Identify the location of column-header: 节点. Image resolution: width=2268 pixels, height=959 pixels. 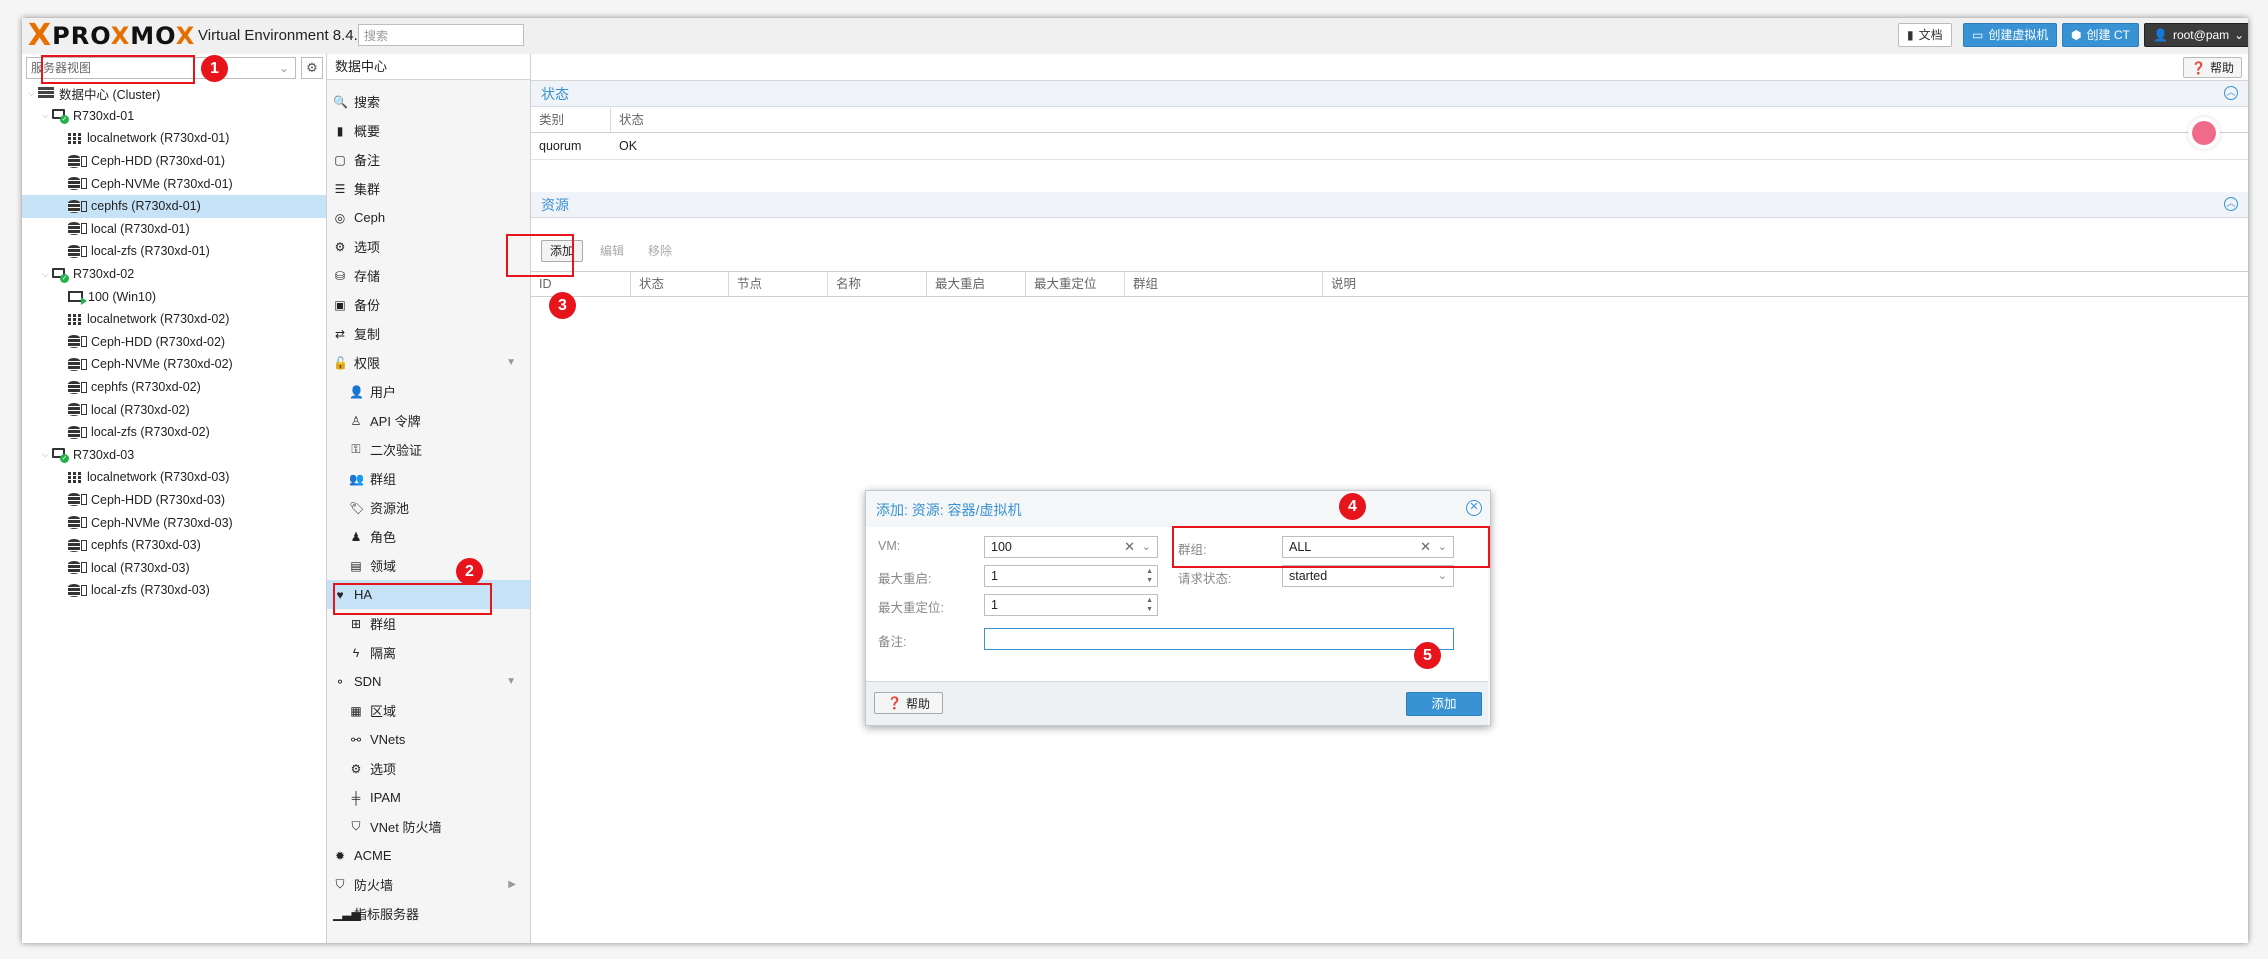
(778, 284).